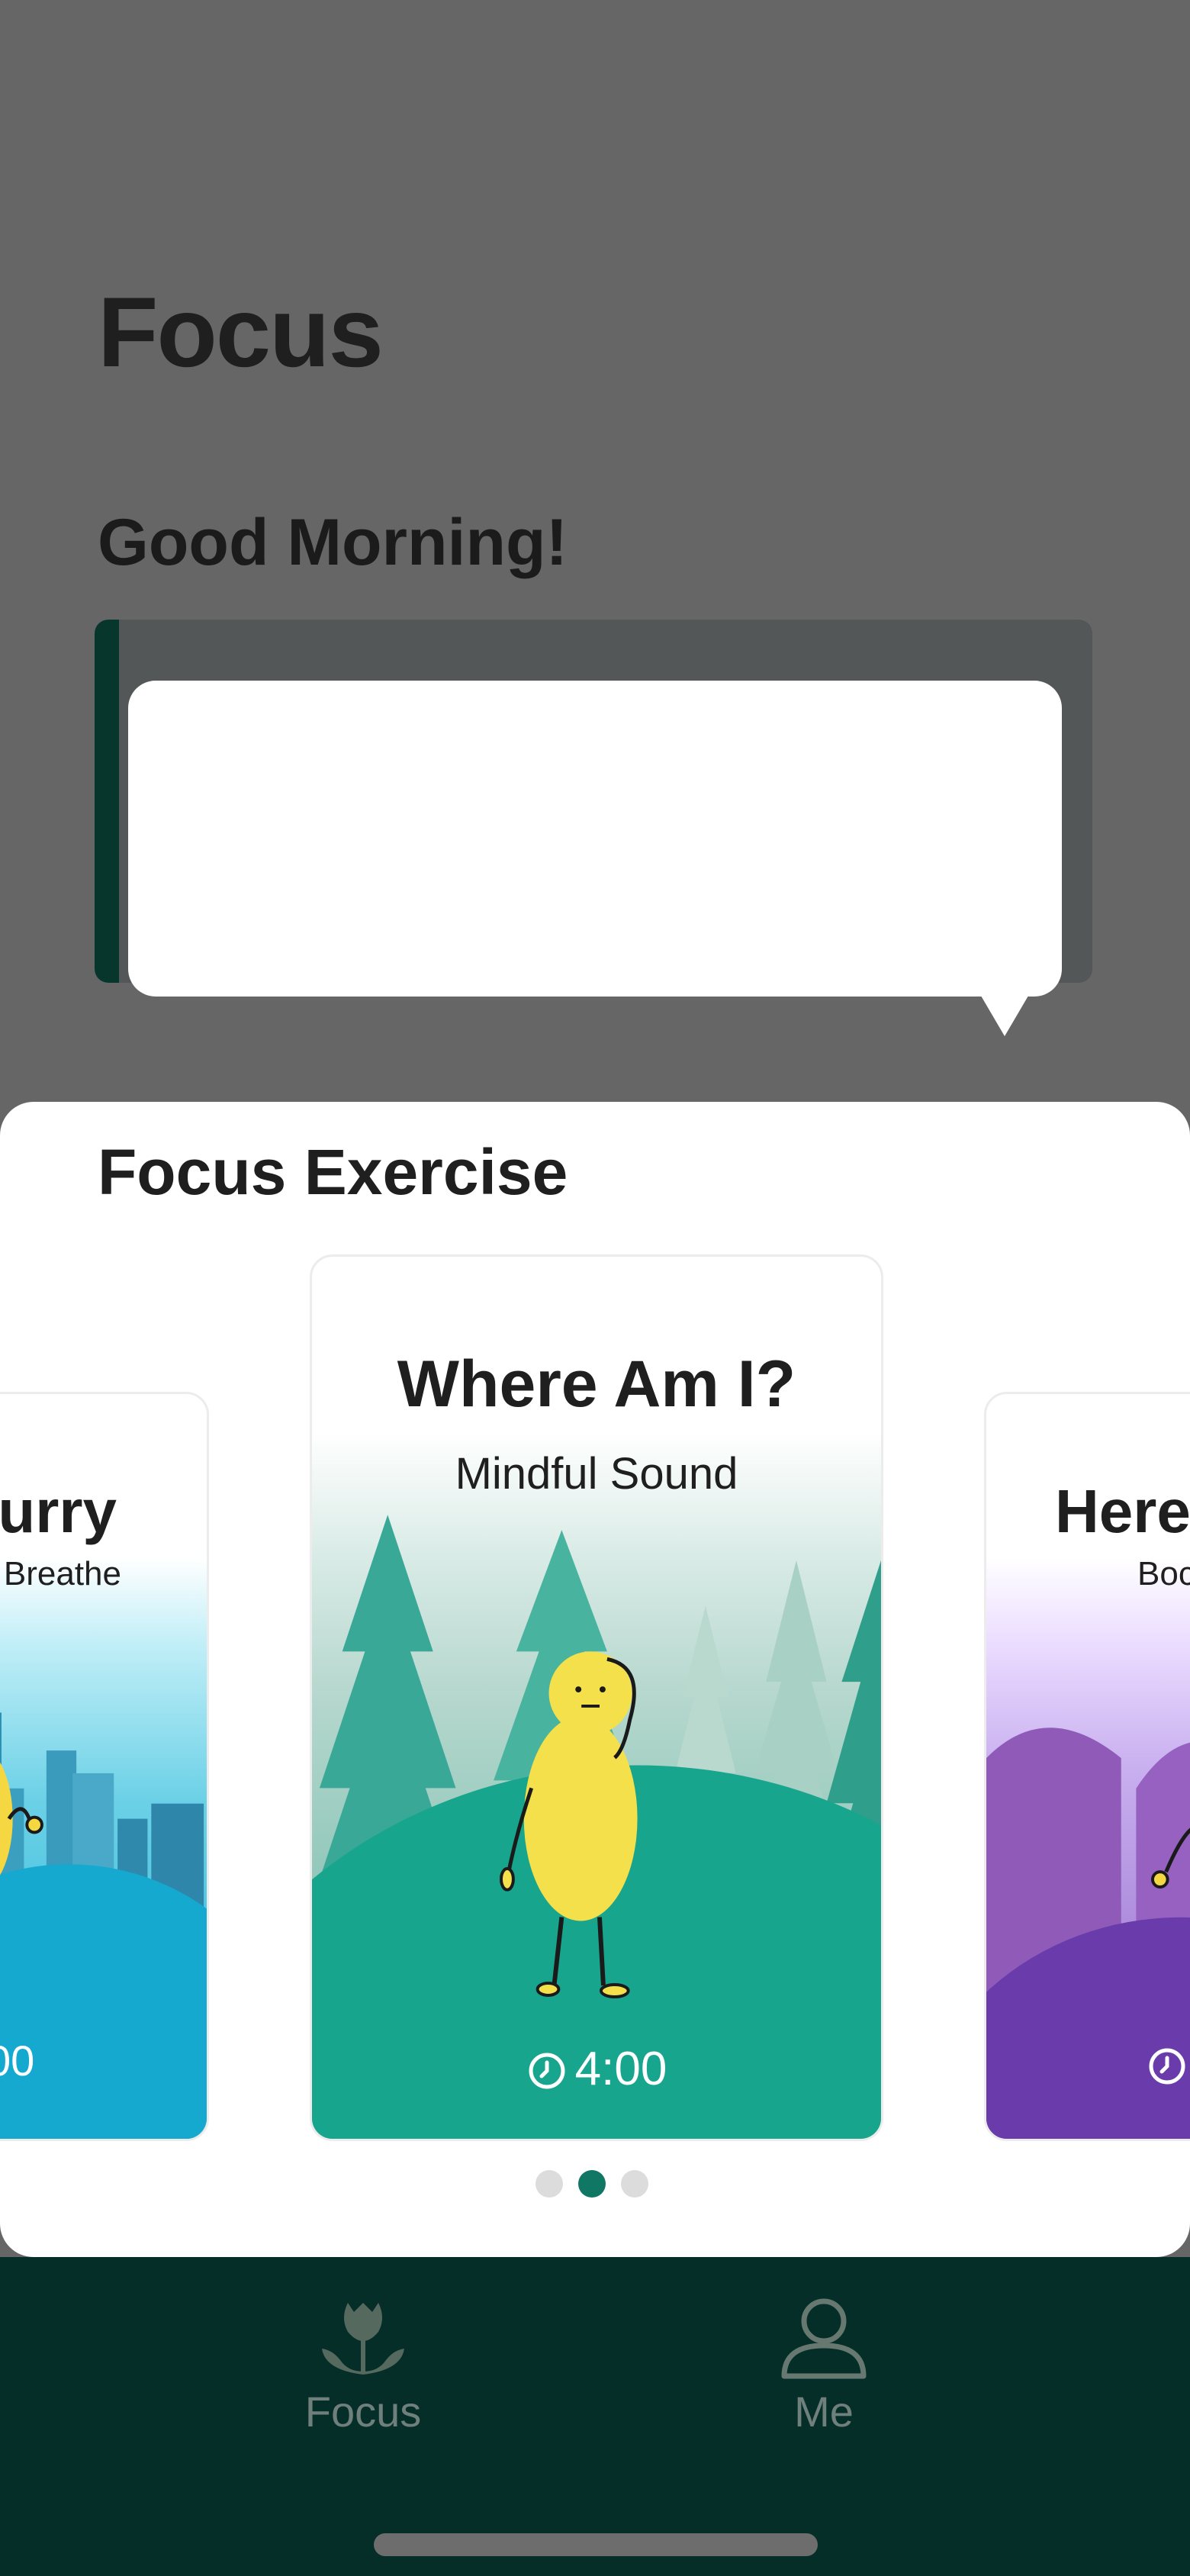 The width and height of the screenshot is (1190, 2576). What do you see at coordinates (824, 2412) in the screenshot?
I see `tab-label: Me` at bounding box center [824, 2412].